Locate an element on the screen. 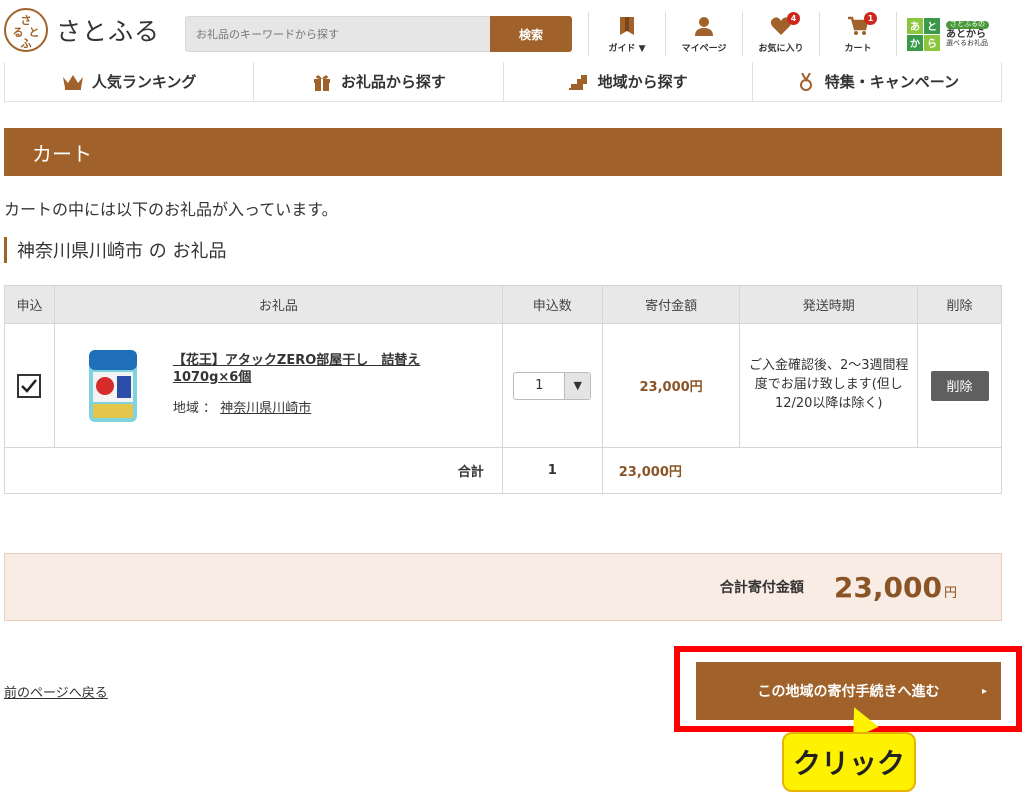 This screenshot has height=806, width=1024. nav-region-label: 地域から探す is located at coordinates (642, 82).